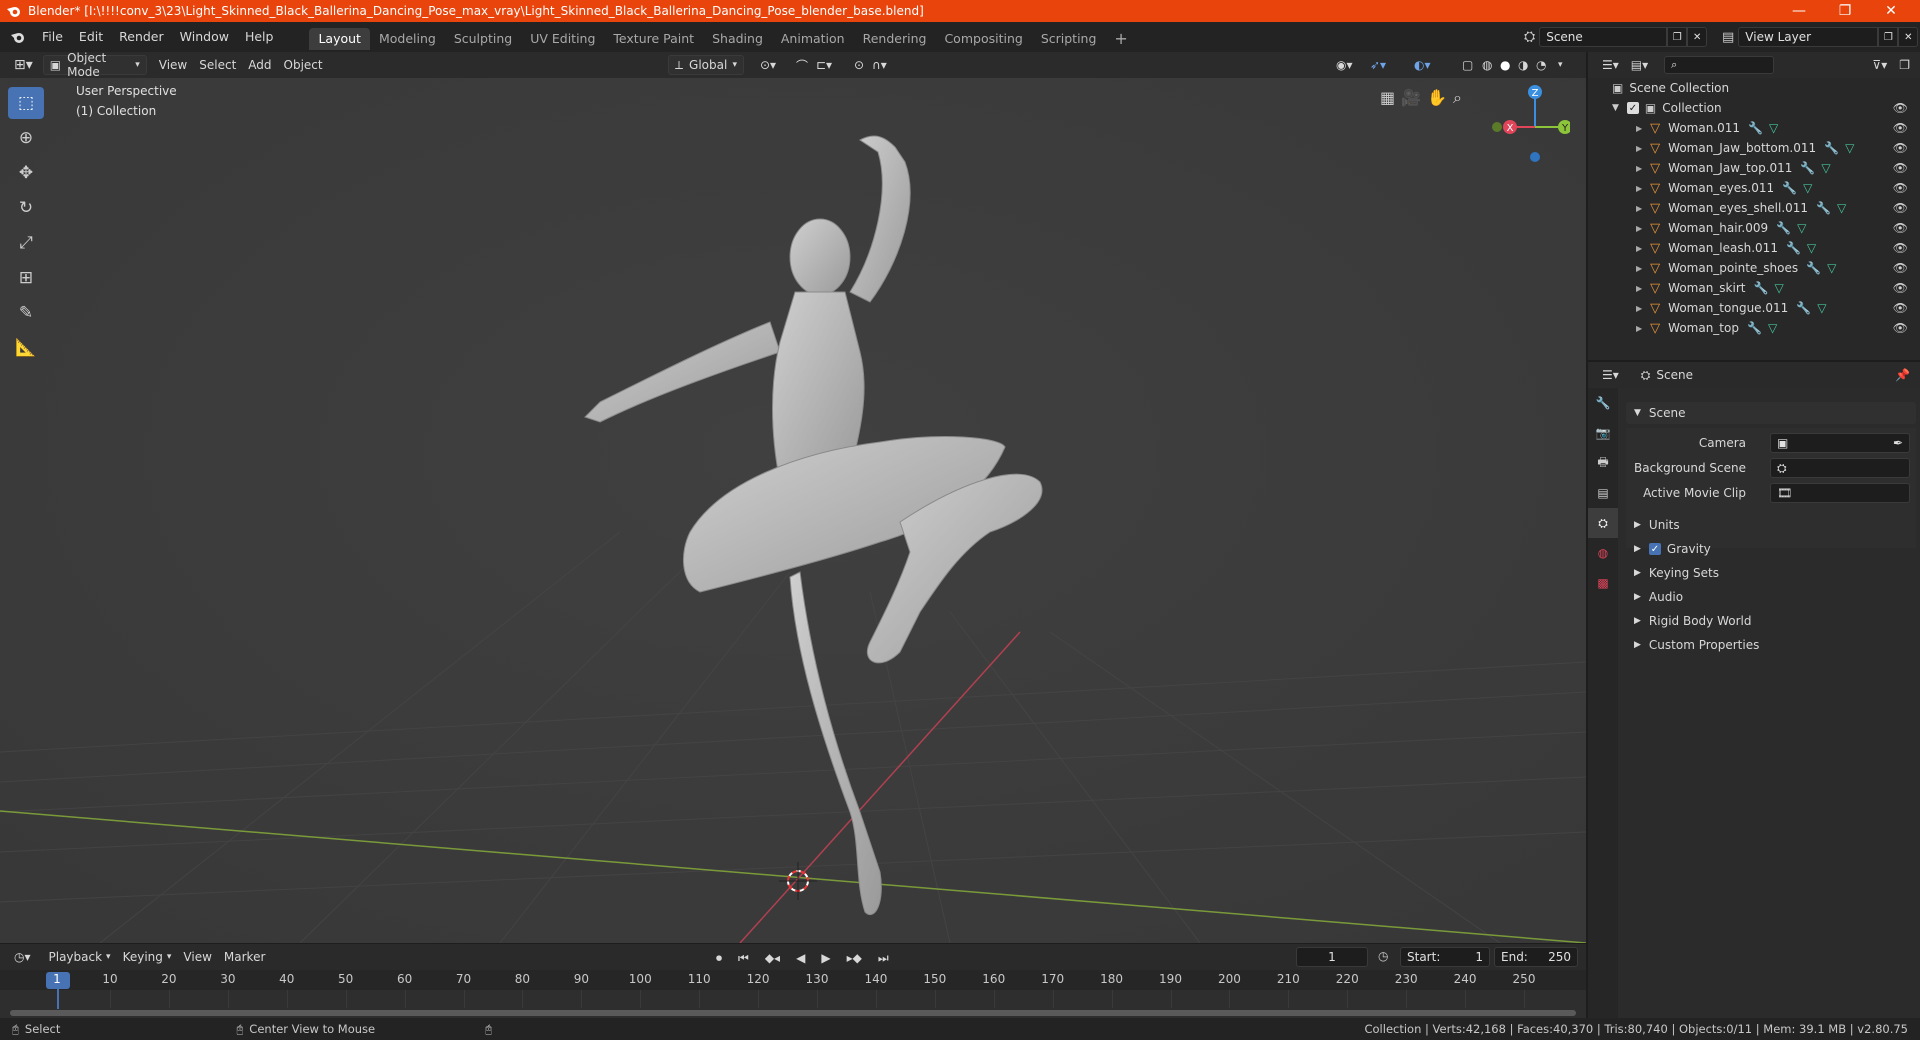 Image resolution: width=1920 pixels, height=1040 pixels. Describe the element at coordinates (197, 957) in the screenshot. I see `timeline-menu-view: View` at that location.